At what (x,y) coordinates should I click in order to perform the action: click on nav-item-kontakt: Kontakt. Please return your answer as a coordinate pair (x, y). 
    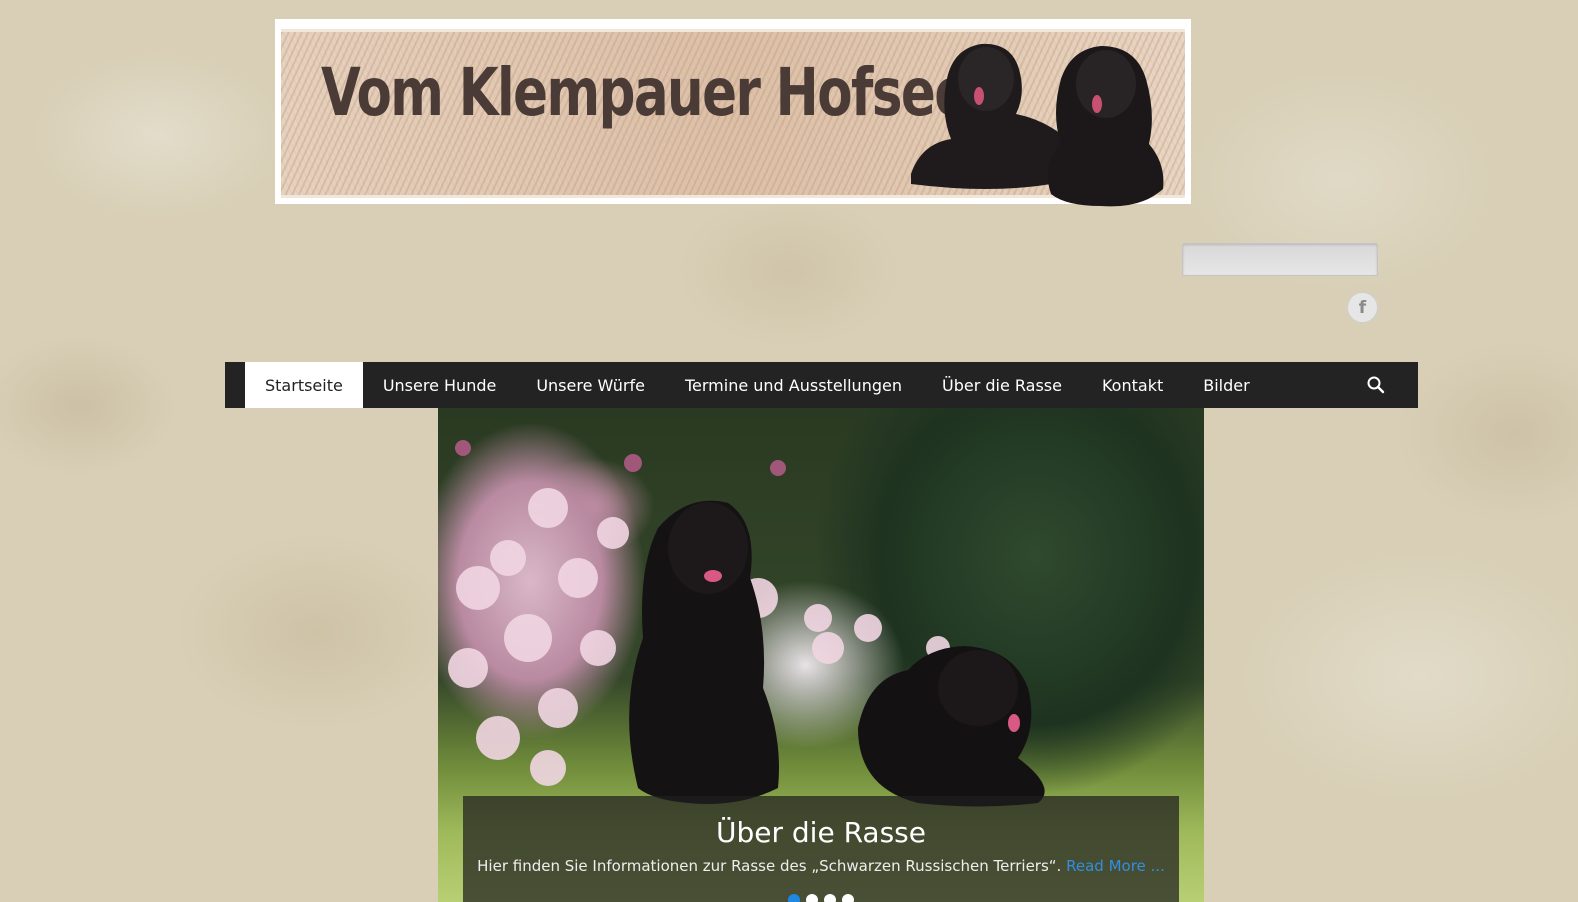
    Looking at the image, I should click on (1132, 385).